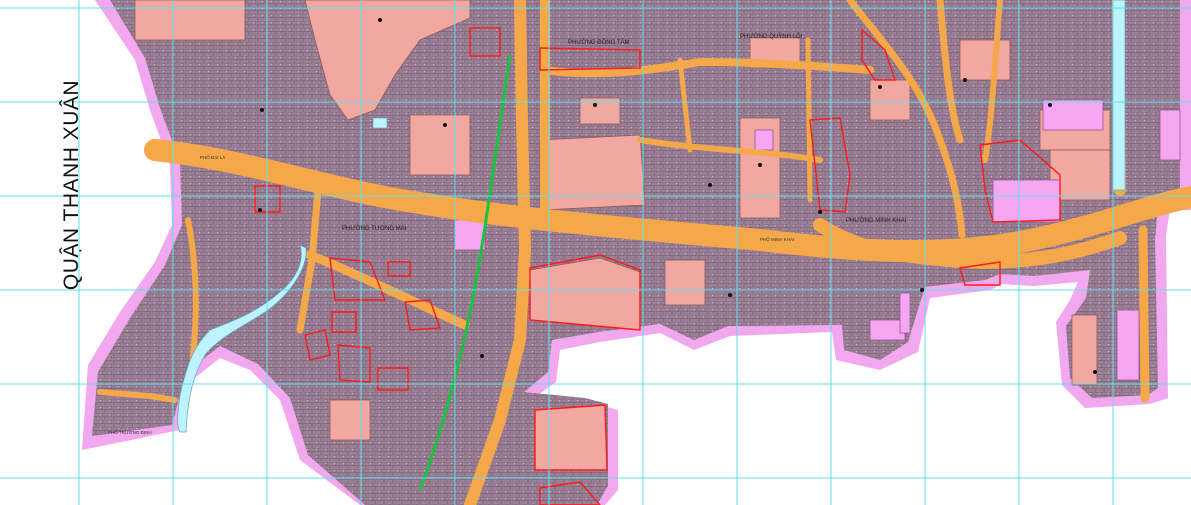  I want to click on ward-label-tuong-mai: PHƯỜNG TƯƠNG MAI, so click(374, 229).